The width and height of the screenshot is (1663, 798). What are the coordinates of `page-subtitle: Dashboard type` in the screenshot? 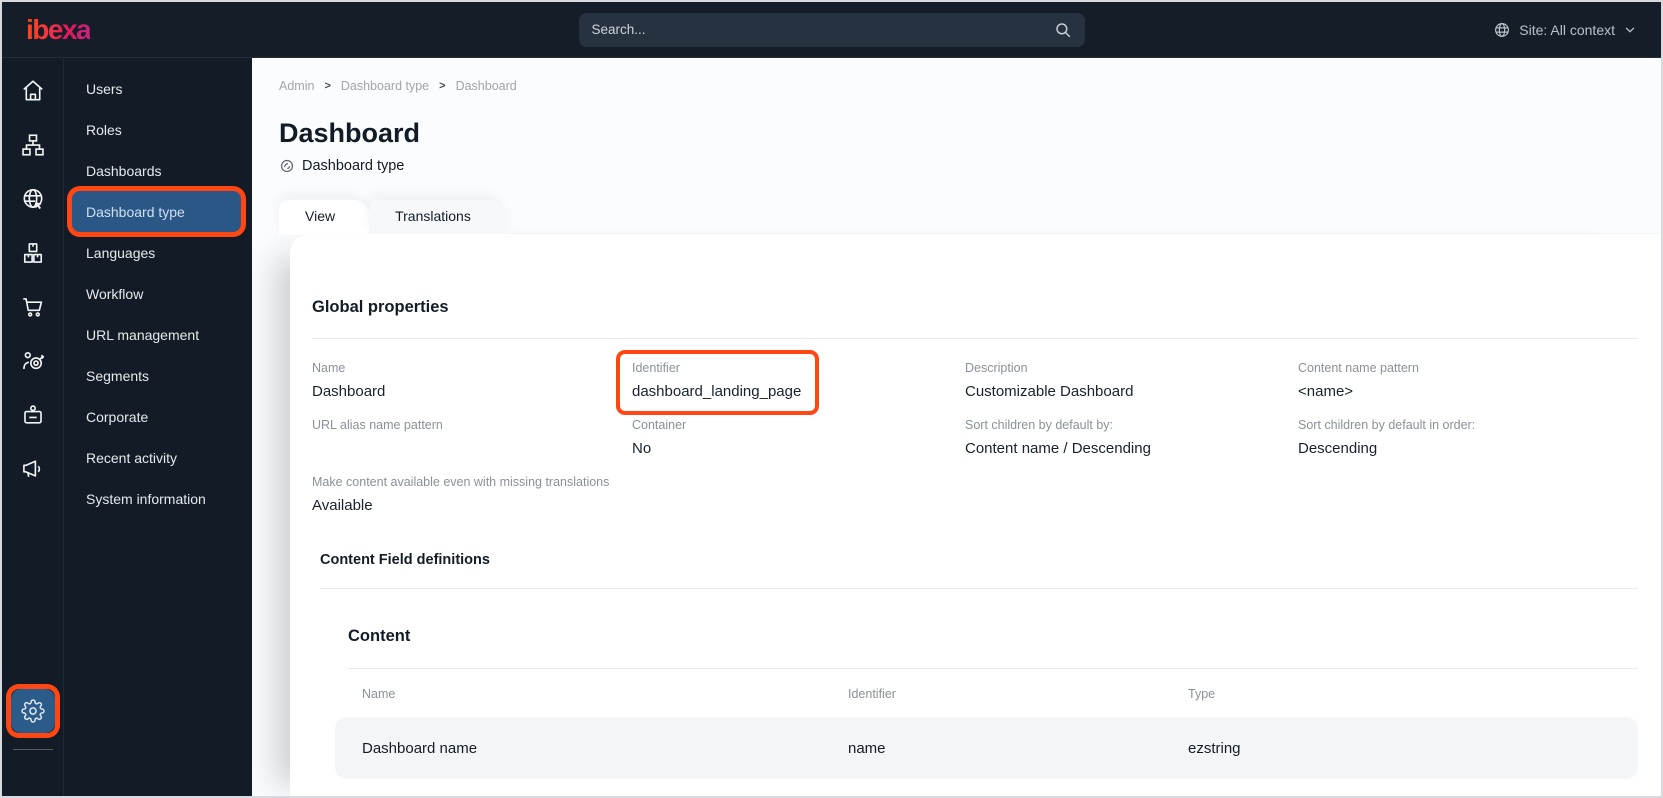 It's located at (955, 166).